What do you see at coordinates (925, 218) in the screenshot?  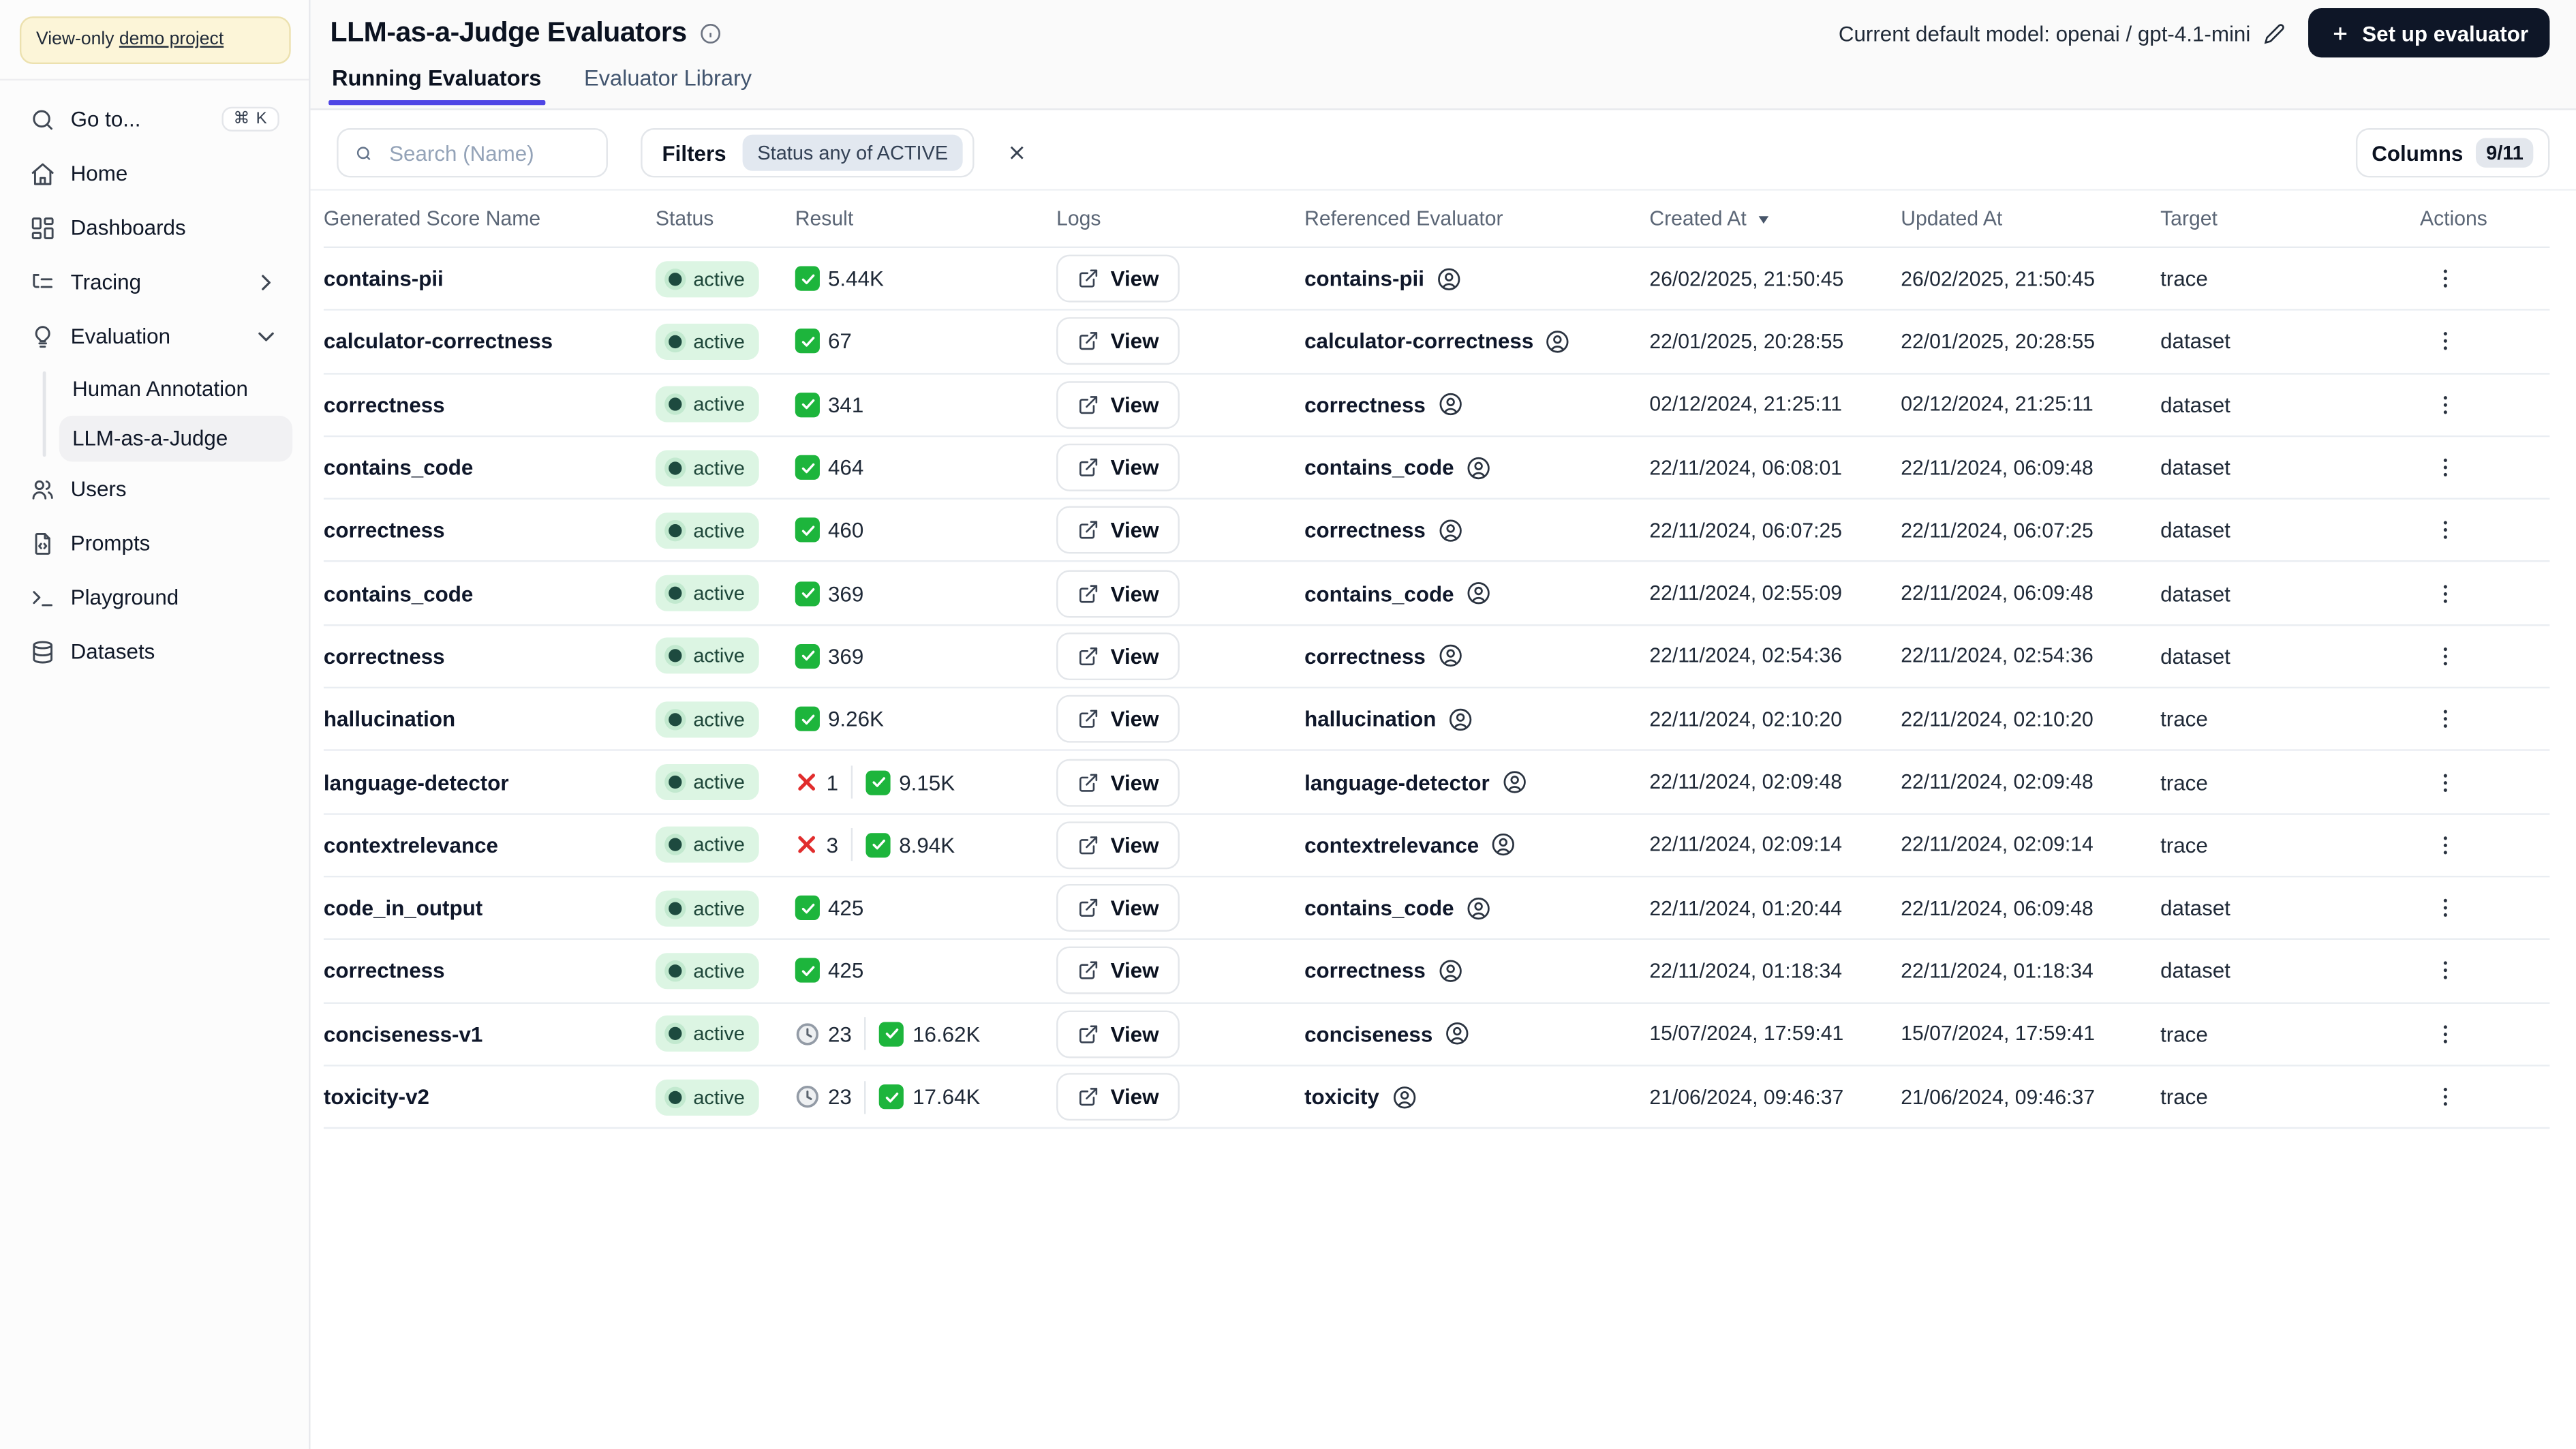 I see `column-header-result: Result` at bounding box center [925, 218].